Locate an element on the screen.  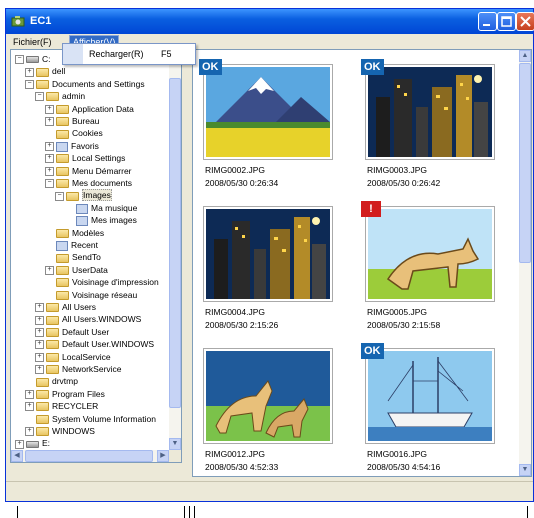
tree-hscroll-thumb is located at coordinates (89, 456).